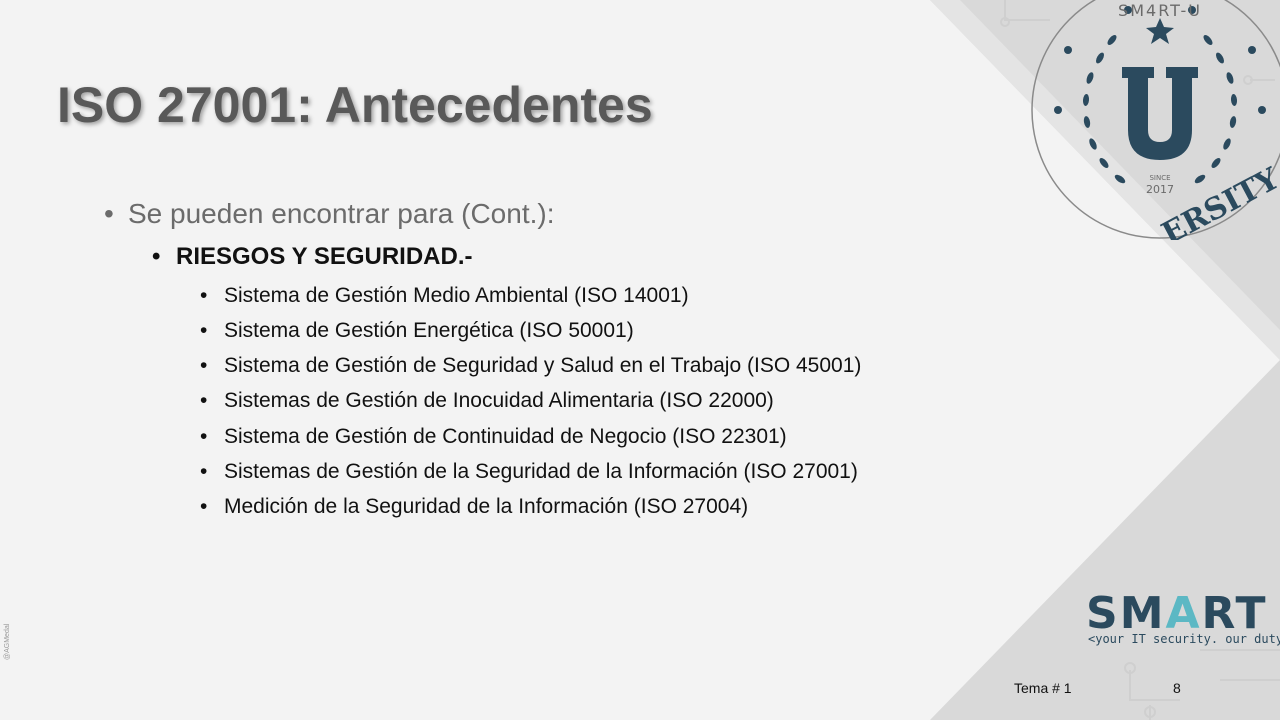 The image size is (1280, 720). I want to click on bullet-level2: • RIESGOS Y SEGURIDAD.-, so click(312, 257).